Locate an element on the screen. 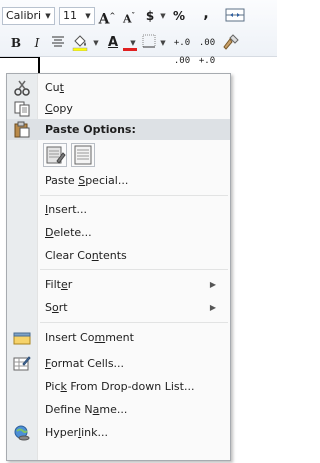 This screenshot has width=320, height=463. grow-font-button: A^ is located at coordinates (107, 17).